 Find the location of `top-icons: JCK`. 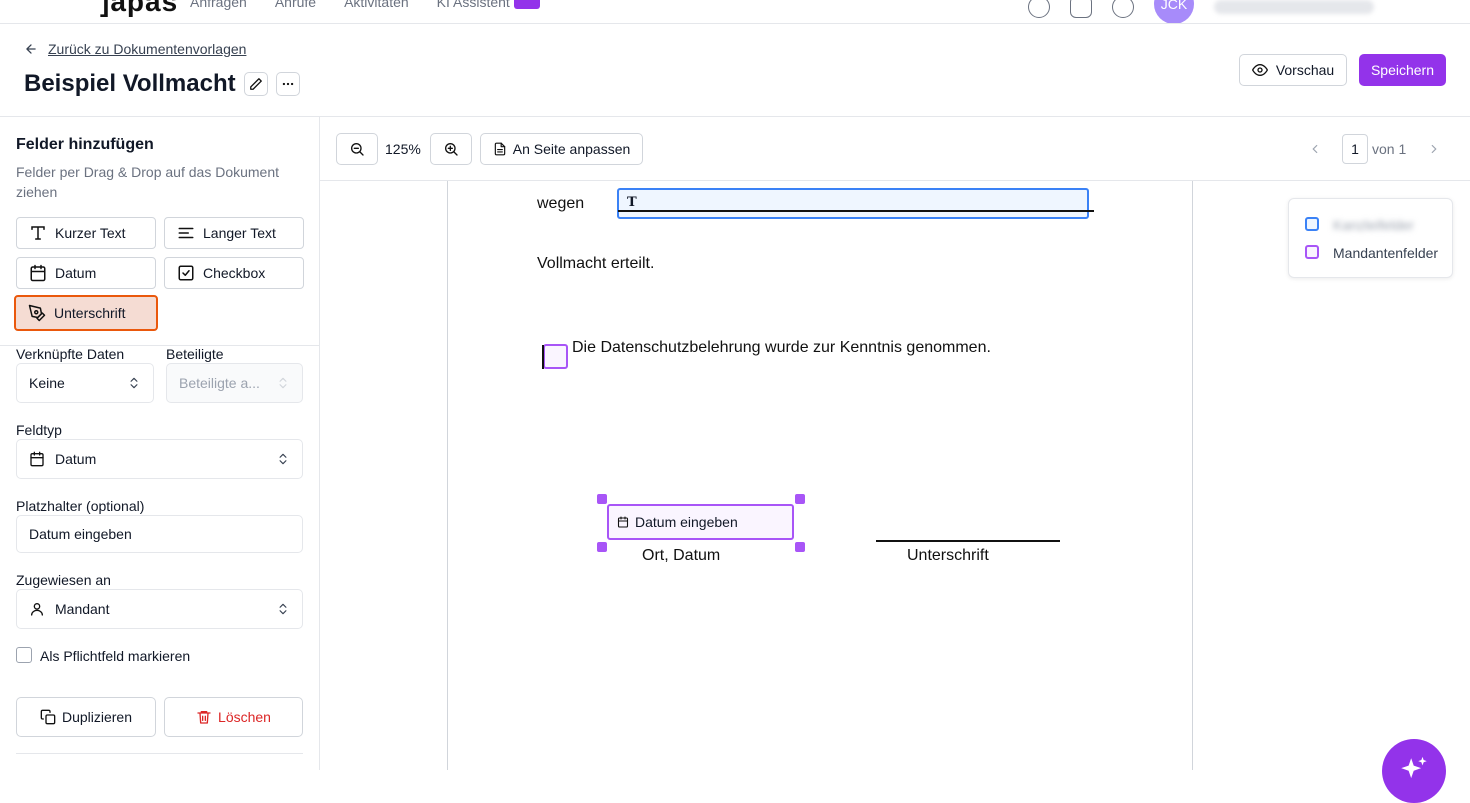

top-icons: JCK is located at coordinates (1249, 11).